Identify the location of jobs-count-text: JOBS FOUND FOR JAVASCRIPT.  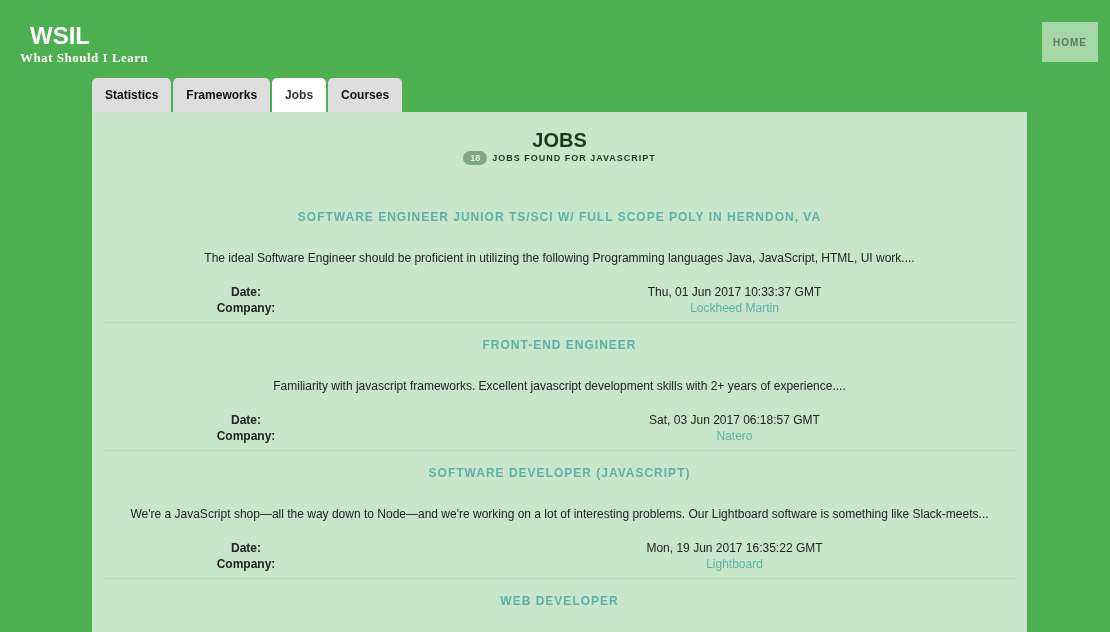
(574, 158).